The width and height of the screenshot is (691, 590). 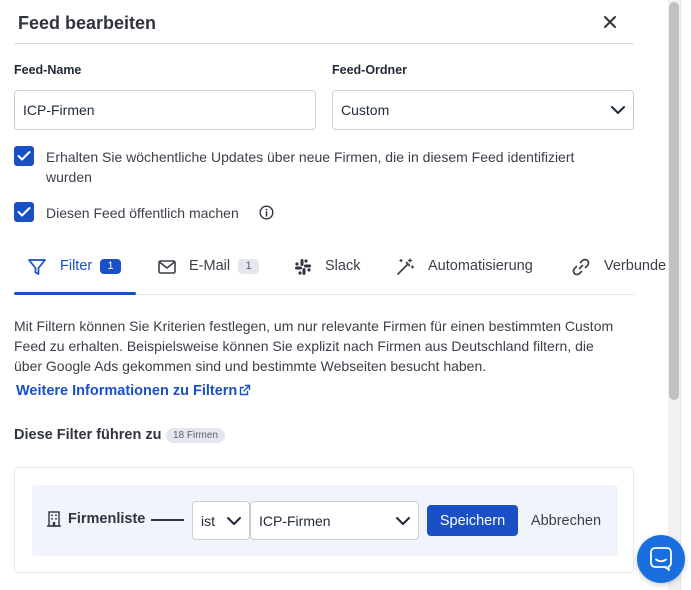 I want to click on dialog-header: Feed bearbeiten, so click(x=324, y=22).